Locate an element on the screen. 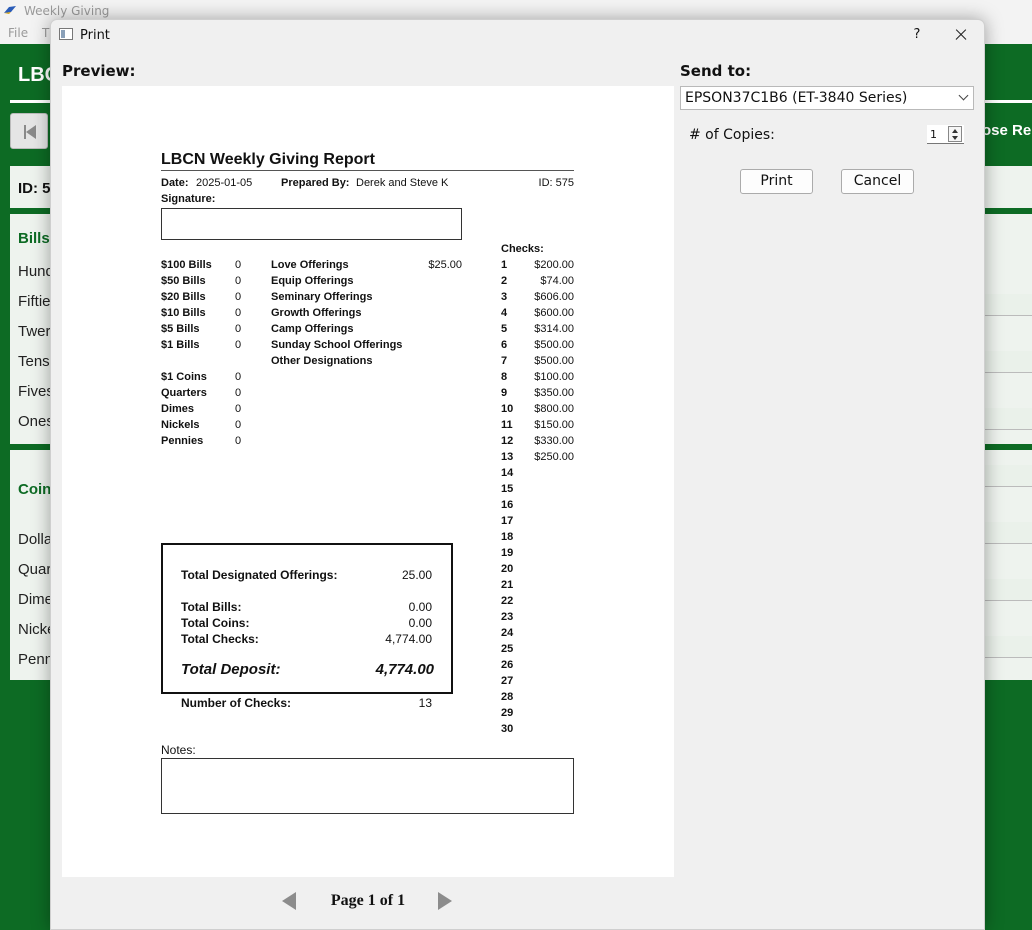  offering-label: Sunday School Offerings is located at coordinates (337, 345).